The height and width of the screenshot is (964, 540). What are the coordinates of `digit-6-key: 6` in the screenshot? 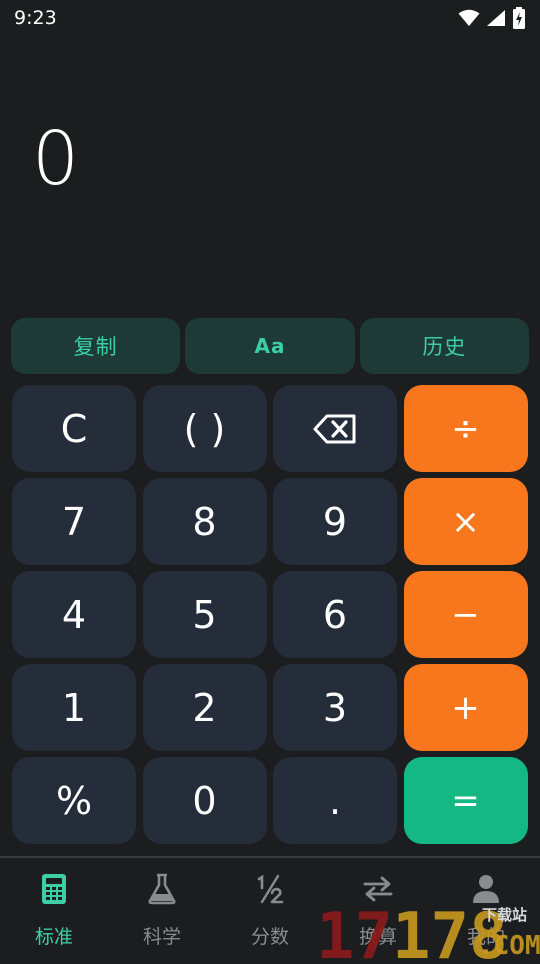 It's located at (335, 614).